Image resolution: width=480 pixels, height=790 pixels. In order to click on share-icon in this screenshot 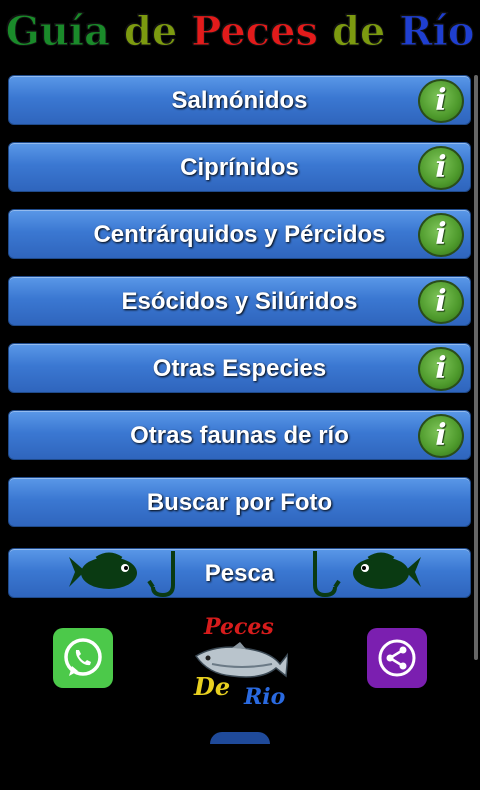, I will do `click(397, 658)`.